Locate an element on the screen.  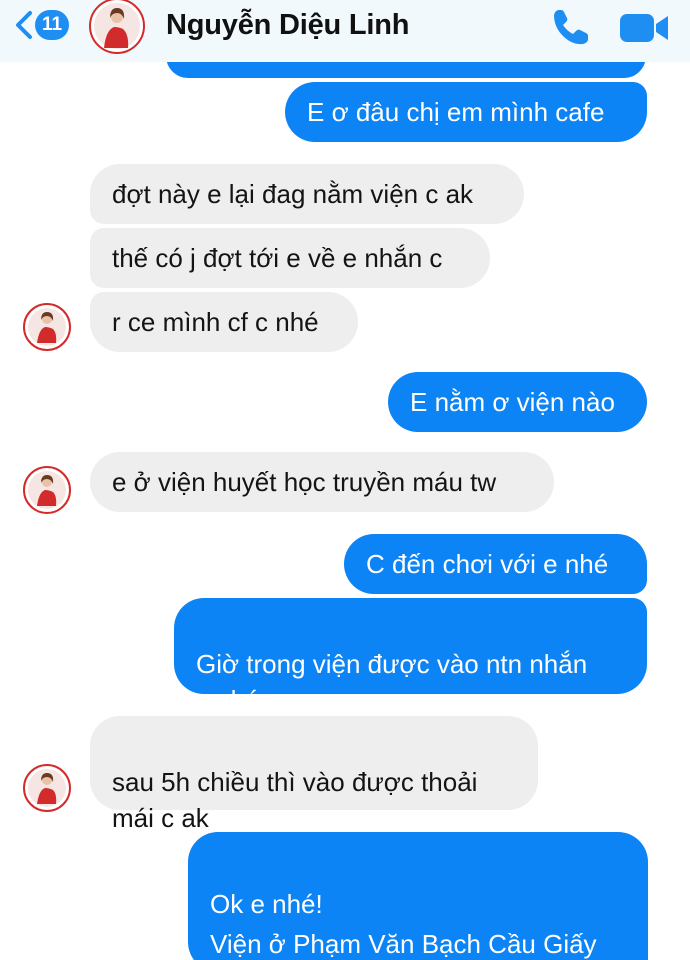
message-bubble-received: đợt này e lại đag nằm viện c ak is located at coordinates (307, 194).